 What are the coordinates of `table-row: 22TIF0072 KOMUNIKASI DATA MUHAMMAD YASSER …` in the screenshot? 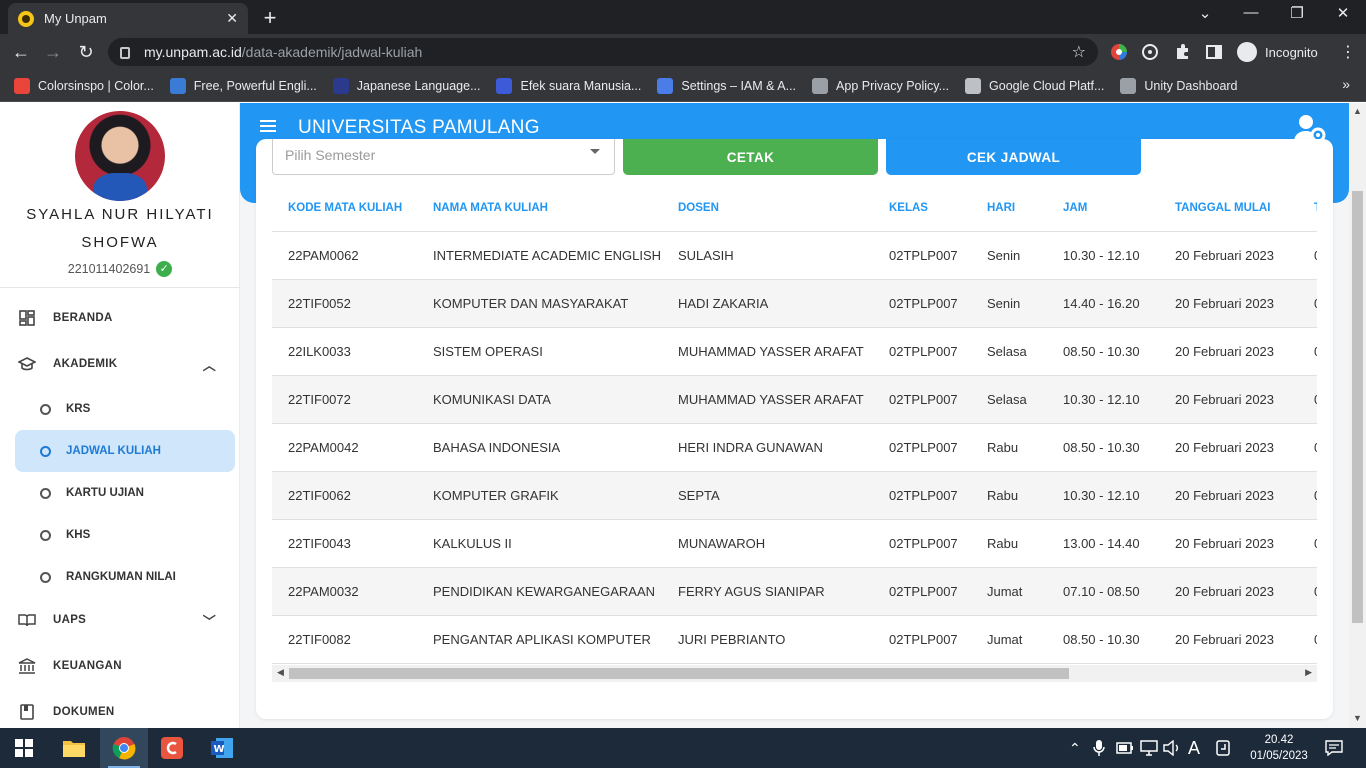 It's located at (794, 399).